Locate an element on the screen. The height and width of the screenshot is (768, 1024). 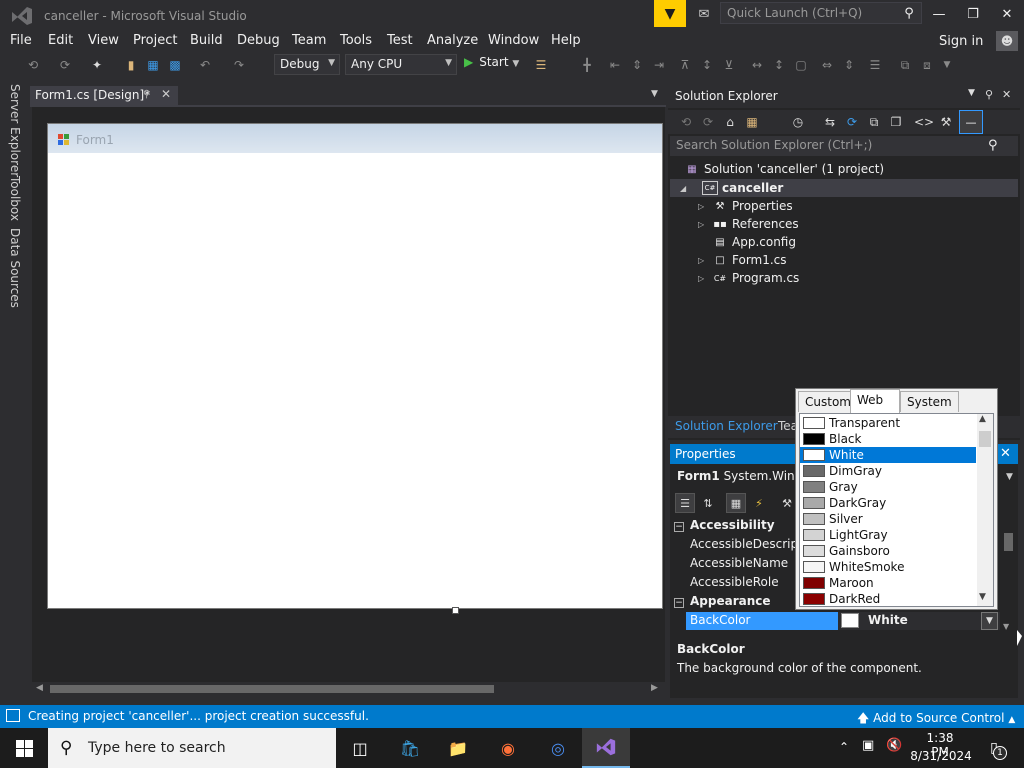
collapse-all-icon: ⧉ is located at coordinates (874, 122).